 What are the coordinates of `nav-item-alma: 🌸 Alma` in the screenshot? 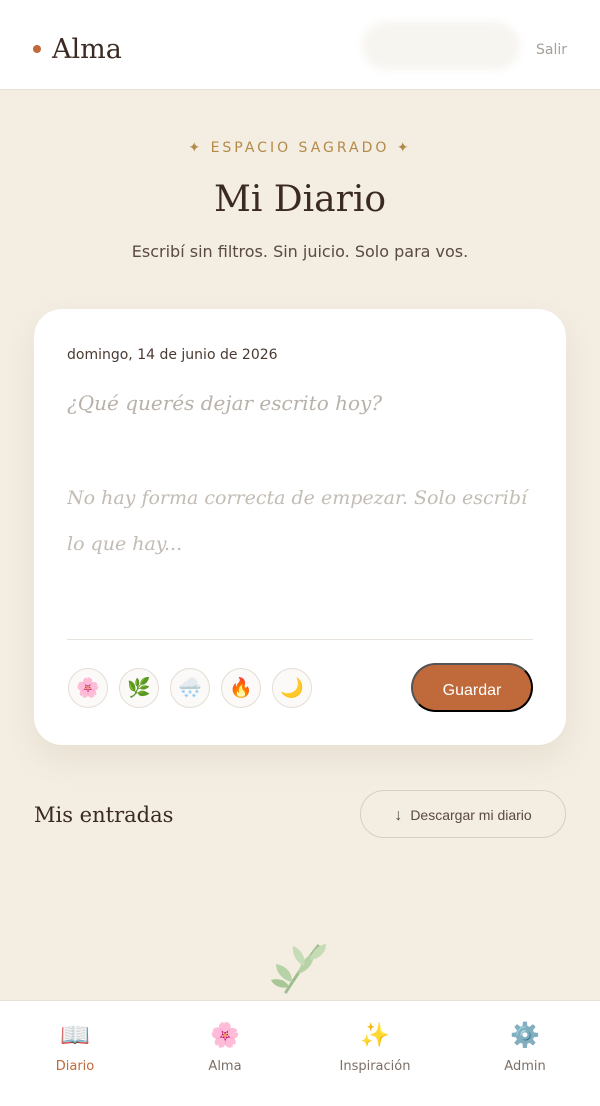 It's located at (225, 1046).